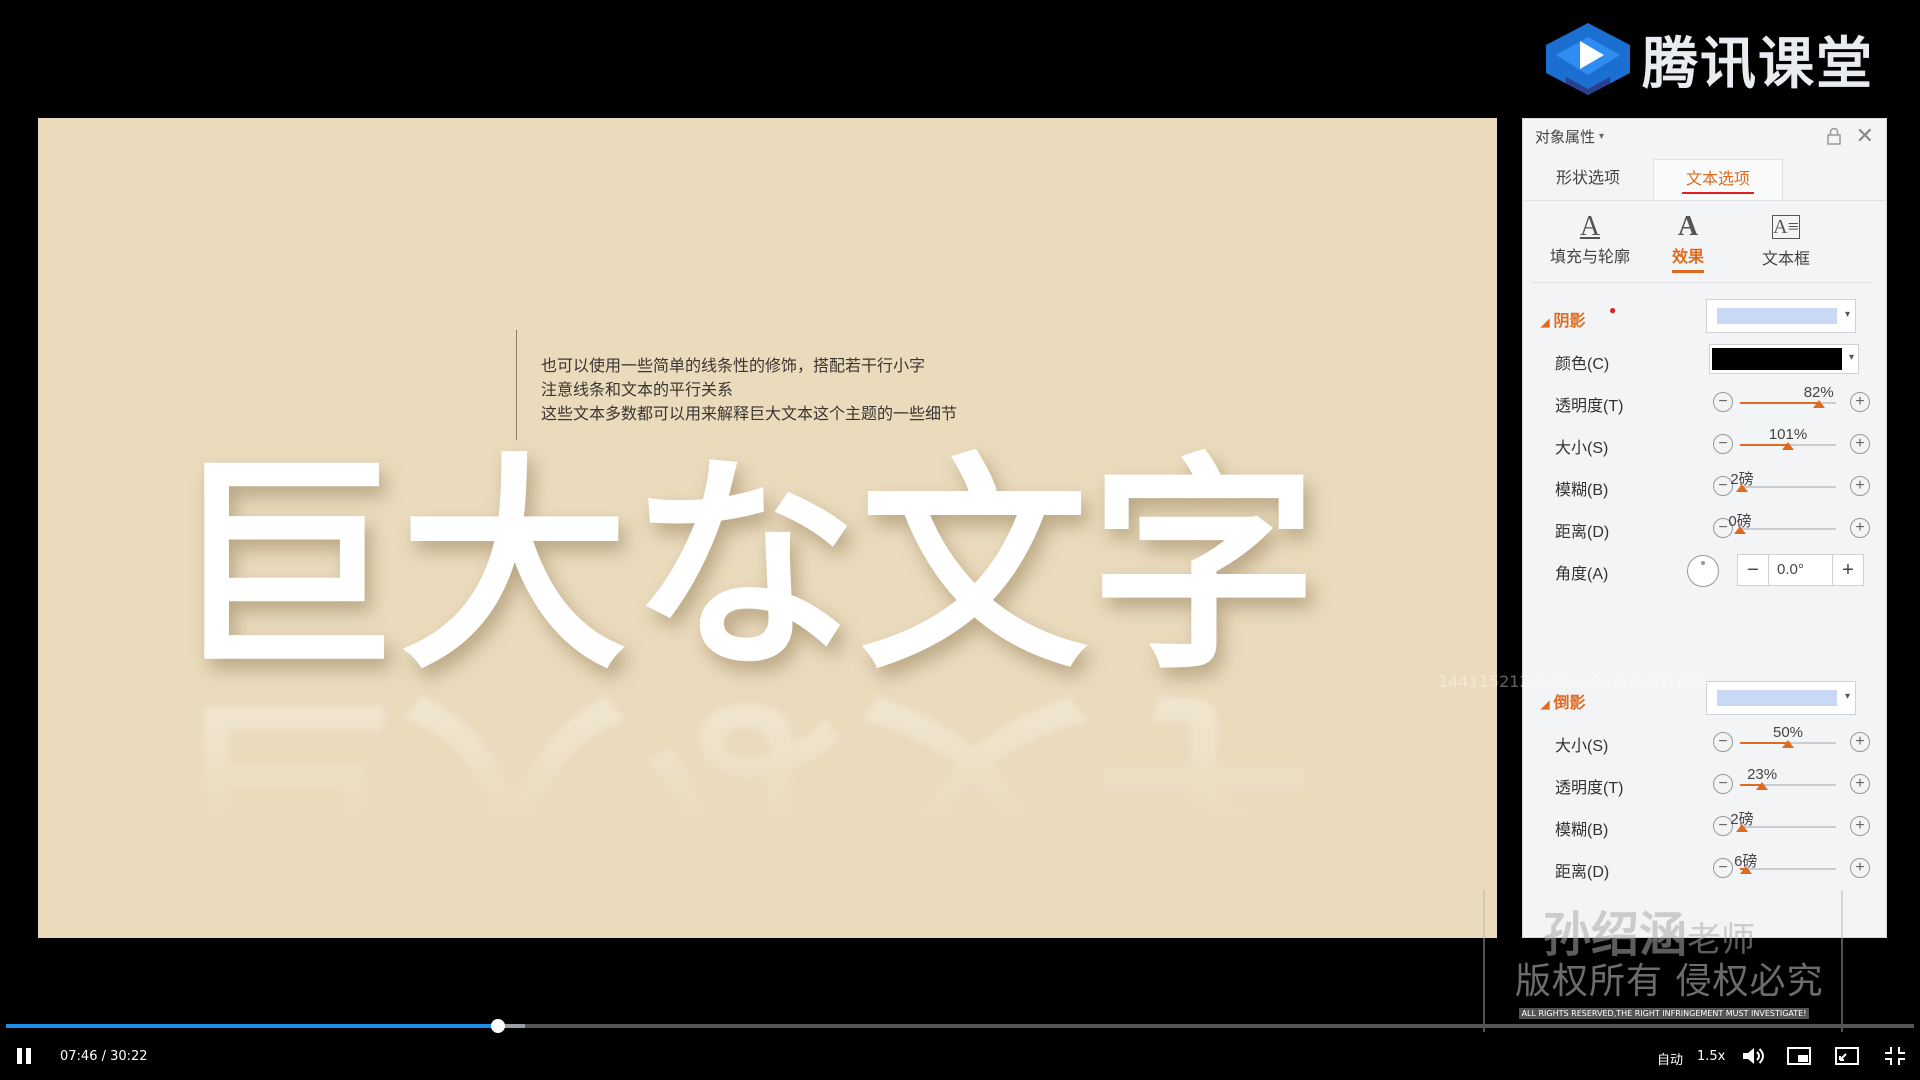 The width and height of the screenshot is (1920, 1080). What do you see at coordinates (1589, 257) in the screenshot?
I see `subtab-label: 填充与轮廓` at bounding box center [1589, 257].